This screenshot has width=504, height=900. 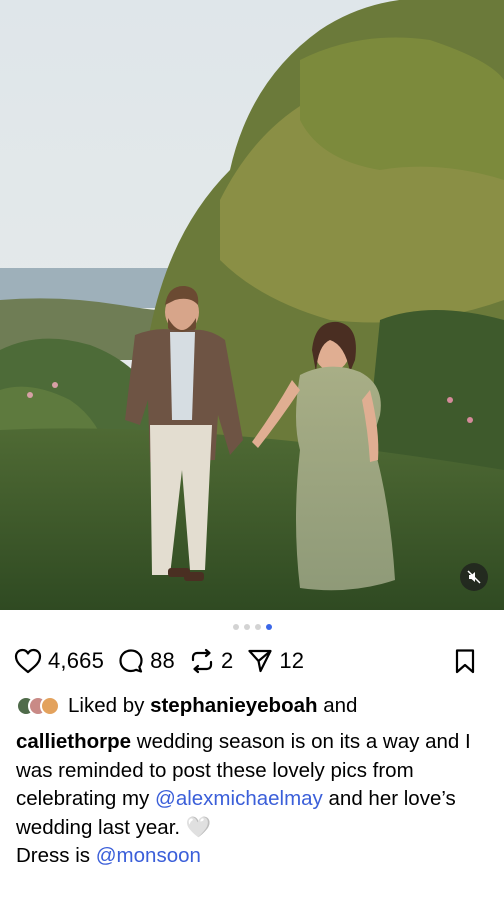 I want to click on carousel-indicator, so click(x=252, y=627).